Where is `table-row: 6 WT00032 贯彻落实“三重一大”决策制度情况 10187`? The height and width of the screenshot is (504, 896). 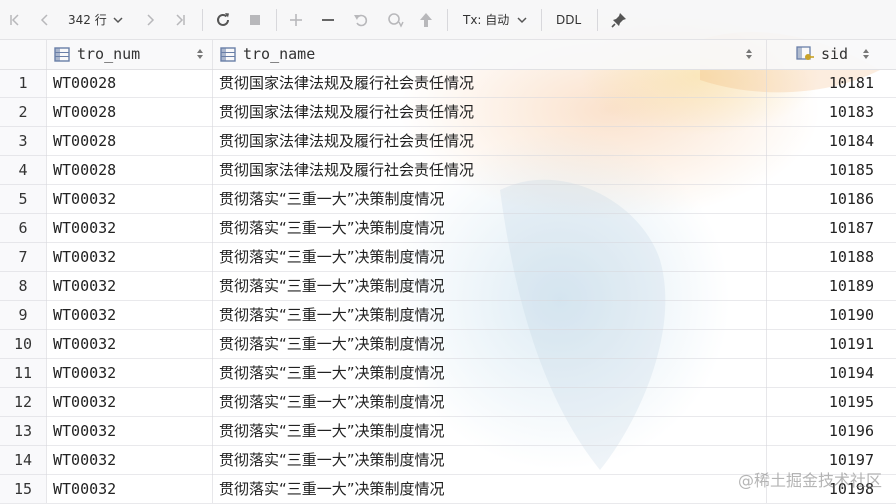
table-row: 6 WT00032 贯彻落实“三重一大”决策制度情况 10187 is located at coordinates (448, 228).